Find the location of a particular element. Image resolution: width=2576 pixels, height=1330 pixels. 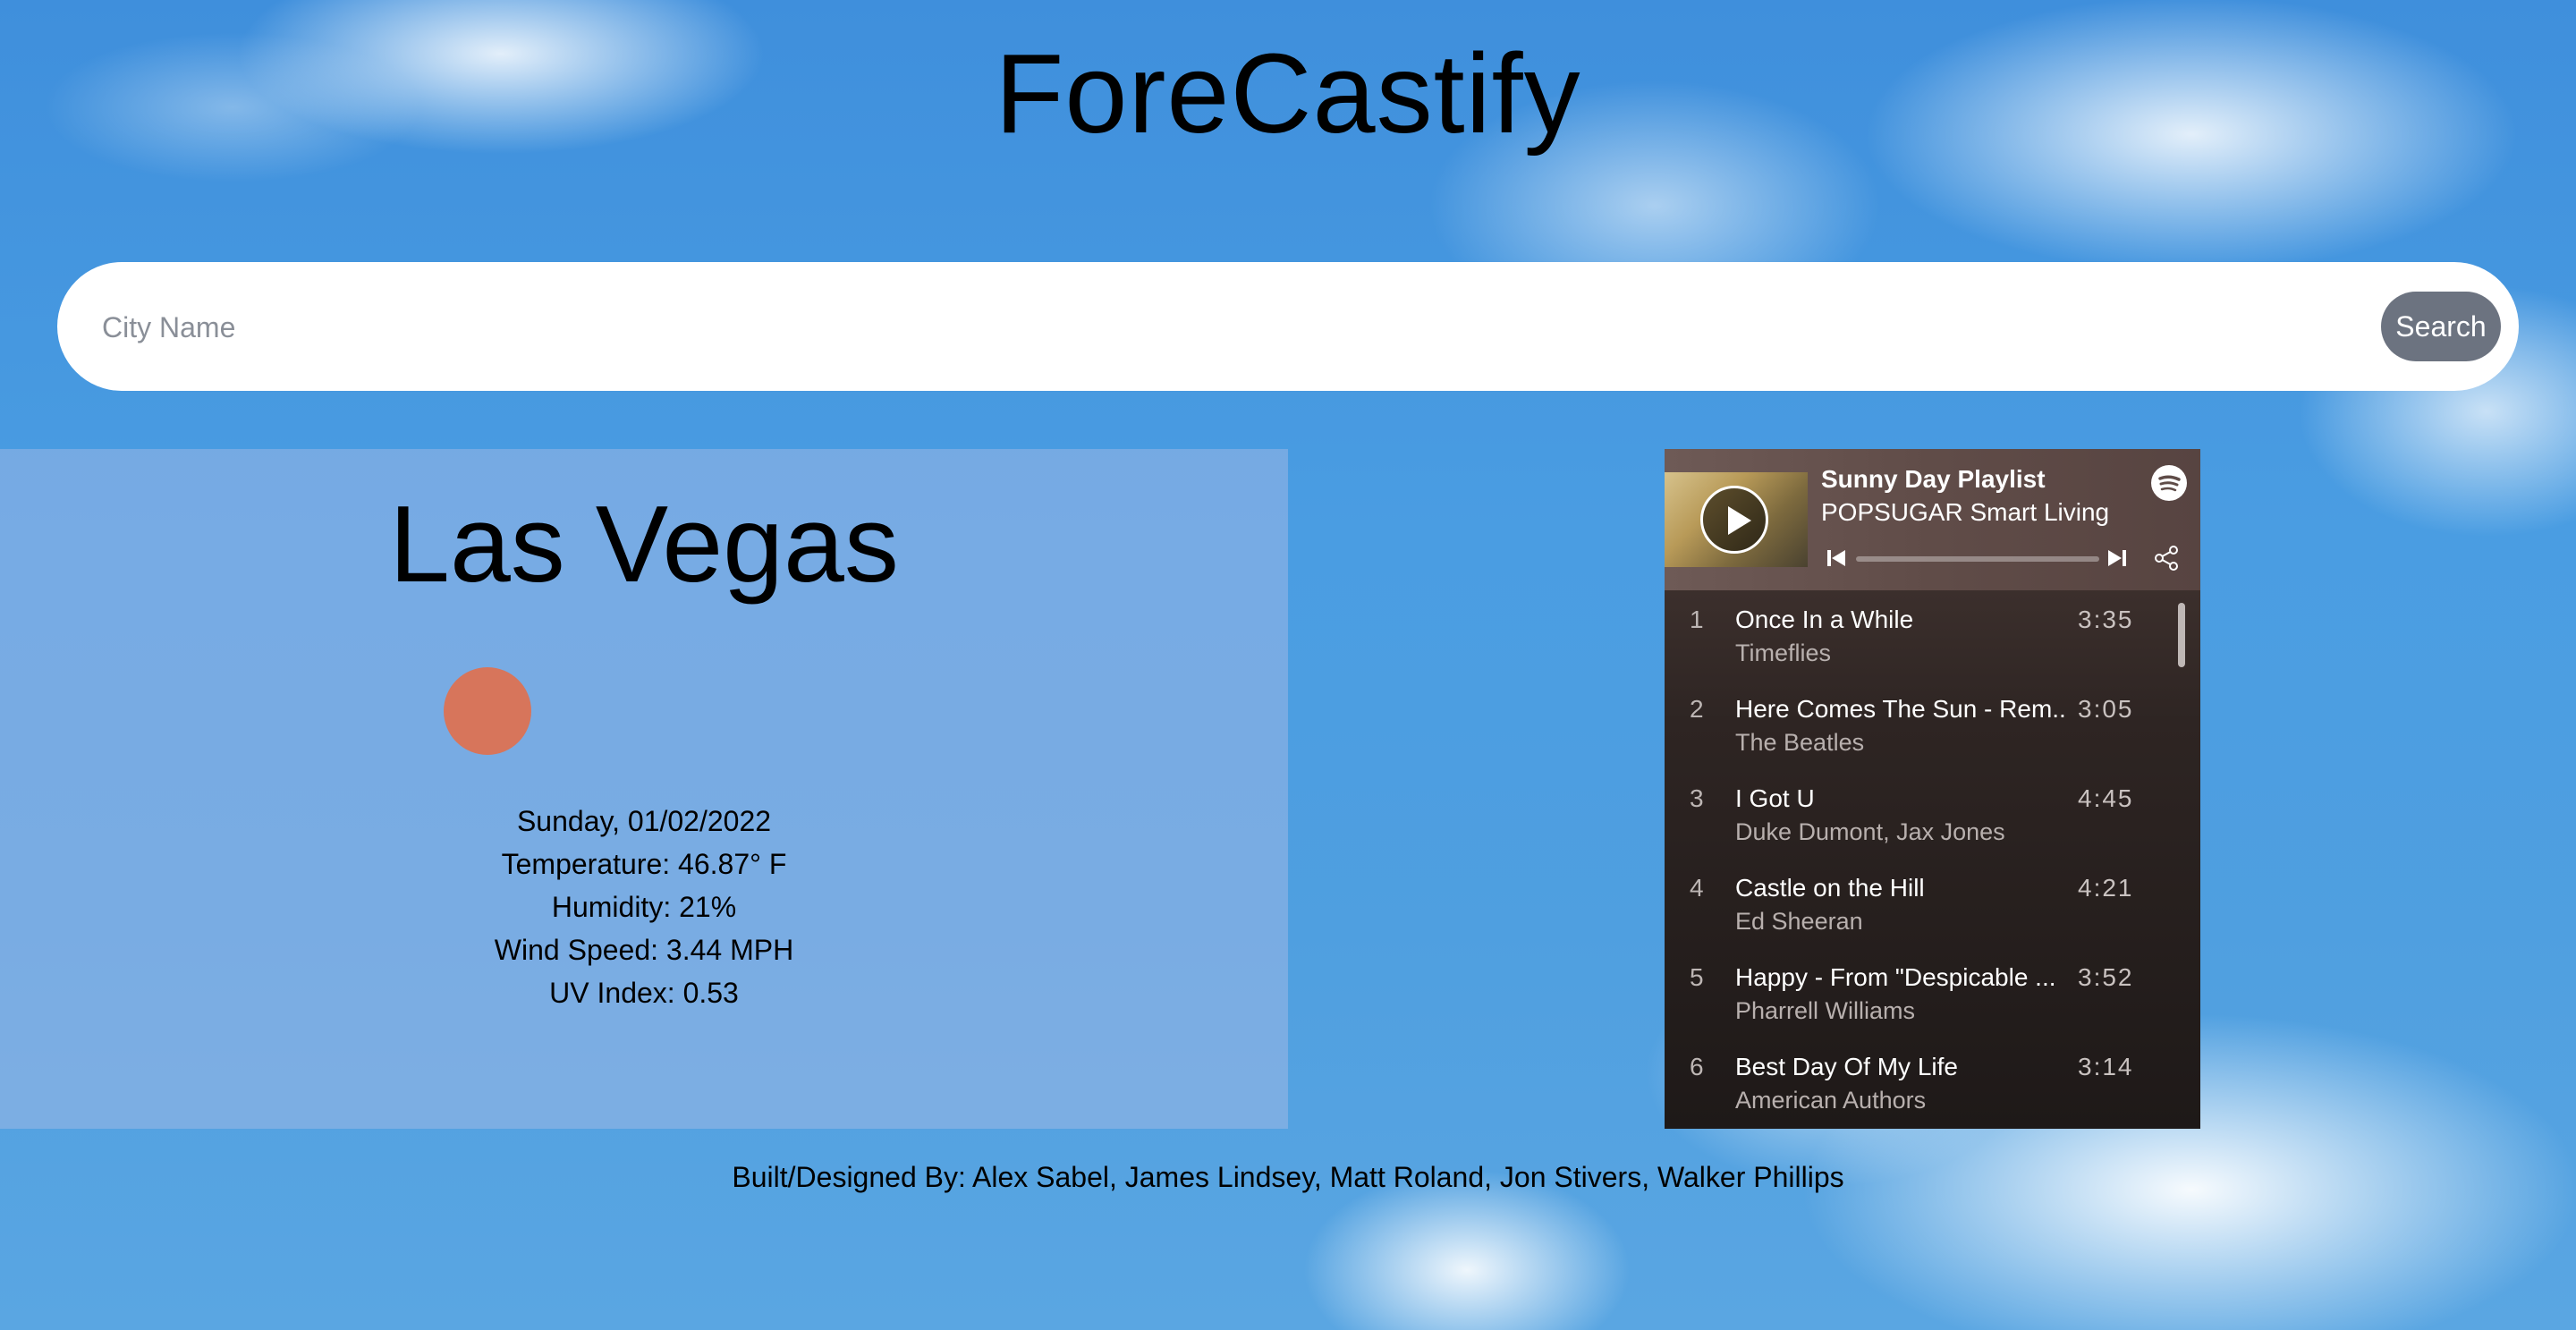

track-duration: 4:45 is located at coordinates (2106, 798).